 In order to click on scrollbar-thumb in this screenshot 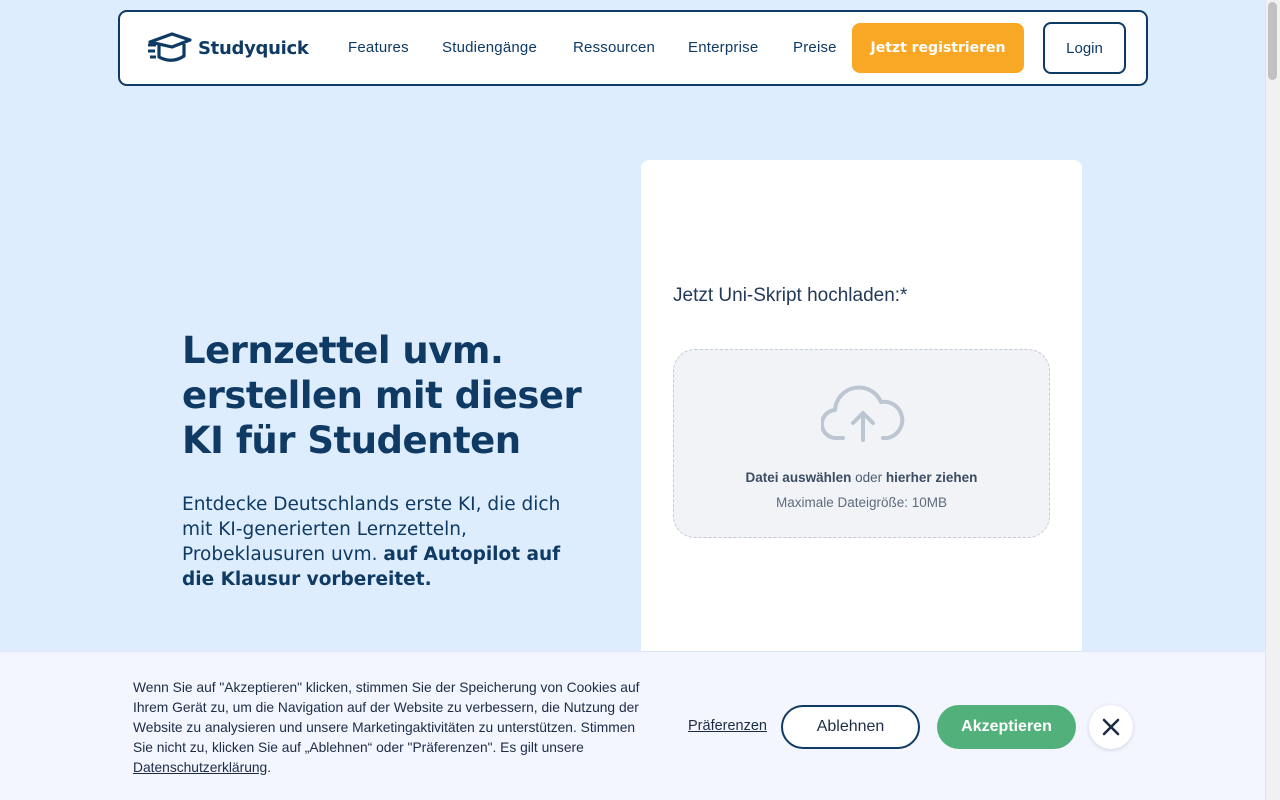, I will do `click(1272, 41)`.